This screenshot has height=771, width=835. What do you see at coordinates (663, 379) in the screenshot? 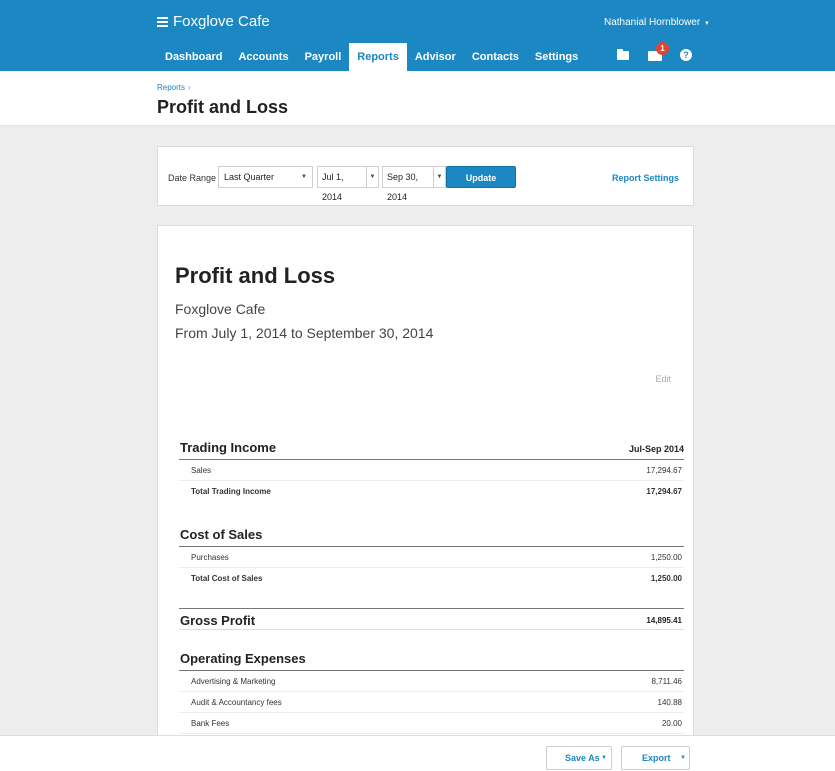
I see `edit-link: Edit` at bounding box center [663, 379].